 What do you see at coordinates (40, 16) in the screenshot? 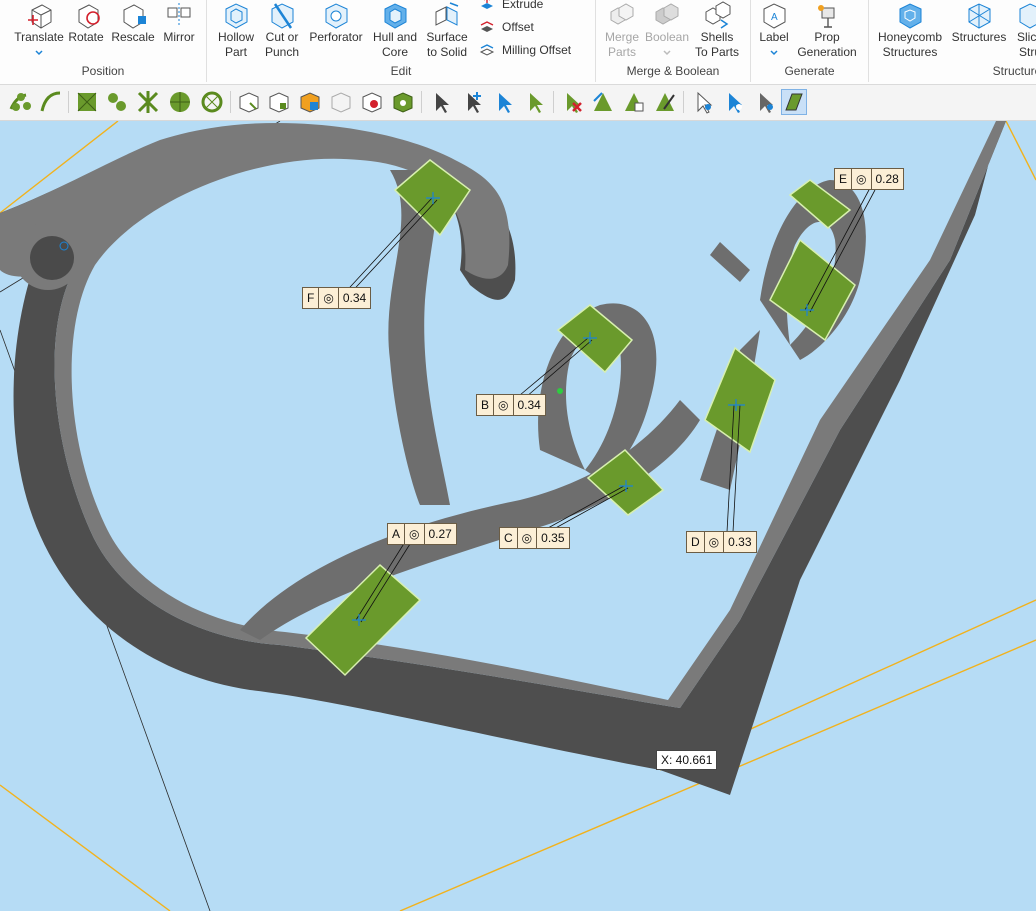
I see `translate-icon` at bounding box center [40, 16].